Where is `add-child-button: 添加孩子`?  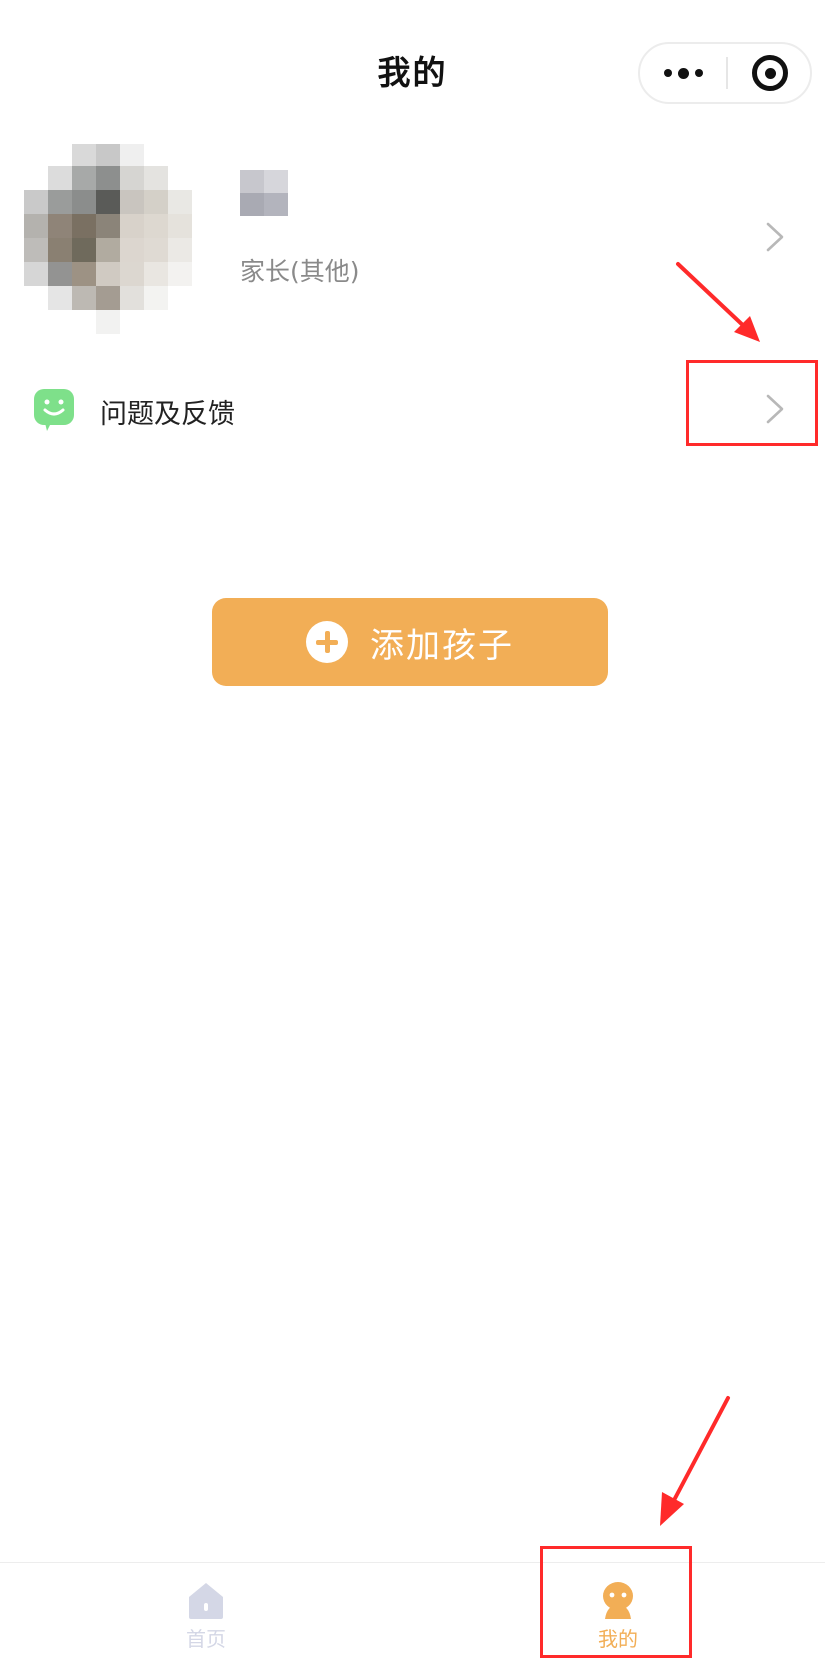
add-child-button: 添加孩子 is located at coordinates (410, 642).